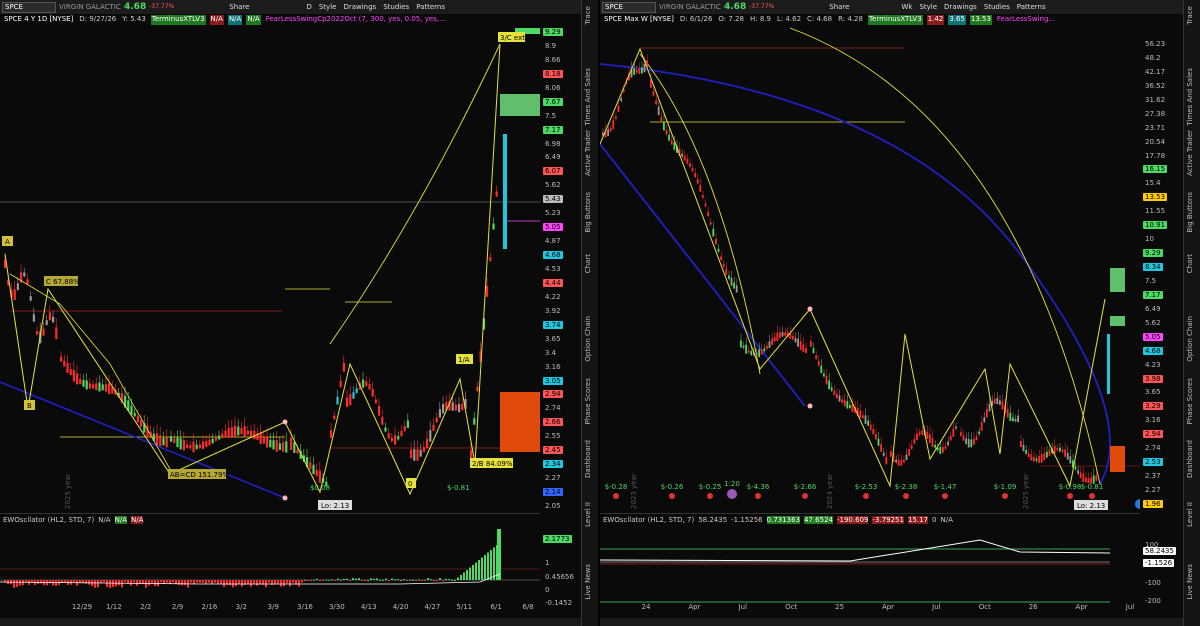 This screenshot has width=1200, height=626. What do you see at coordinates (870, 608) in the screenshot?
I see `right-time-axis: 24 Apr Jul Oct 25 Apr Jul Oct 26 Apr Jul` at bounding box center [870, 608].